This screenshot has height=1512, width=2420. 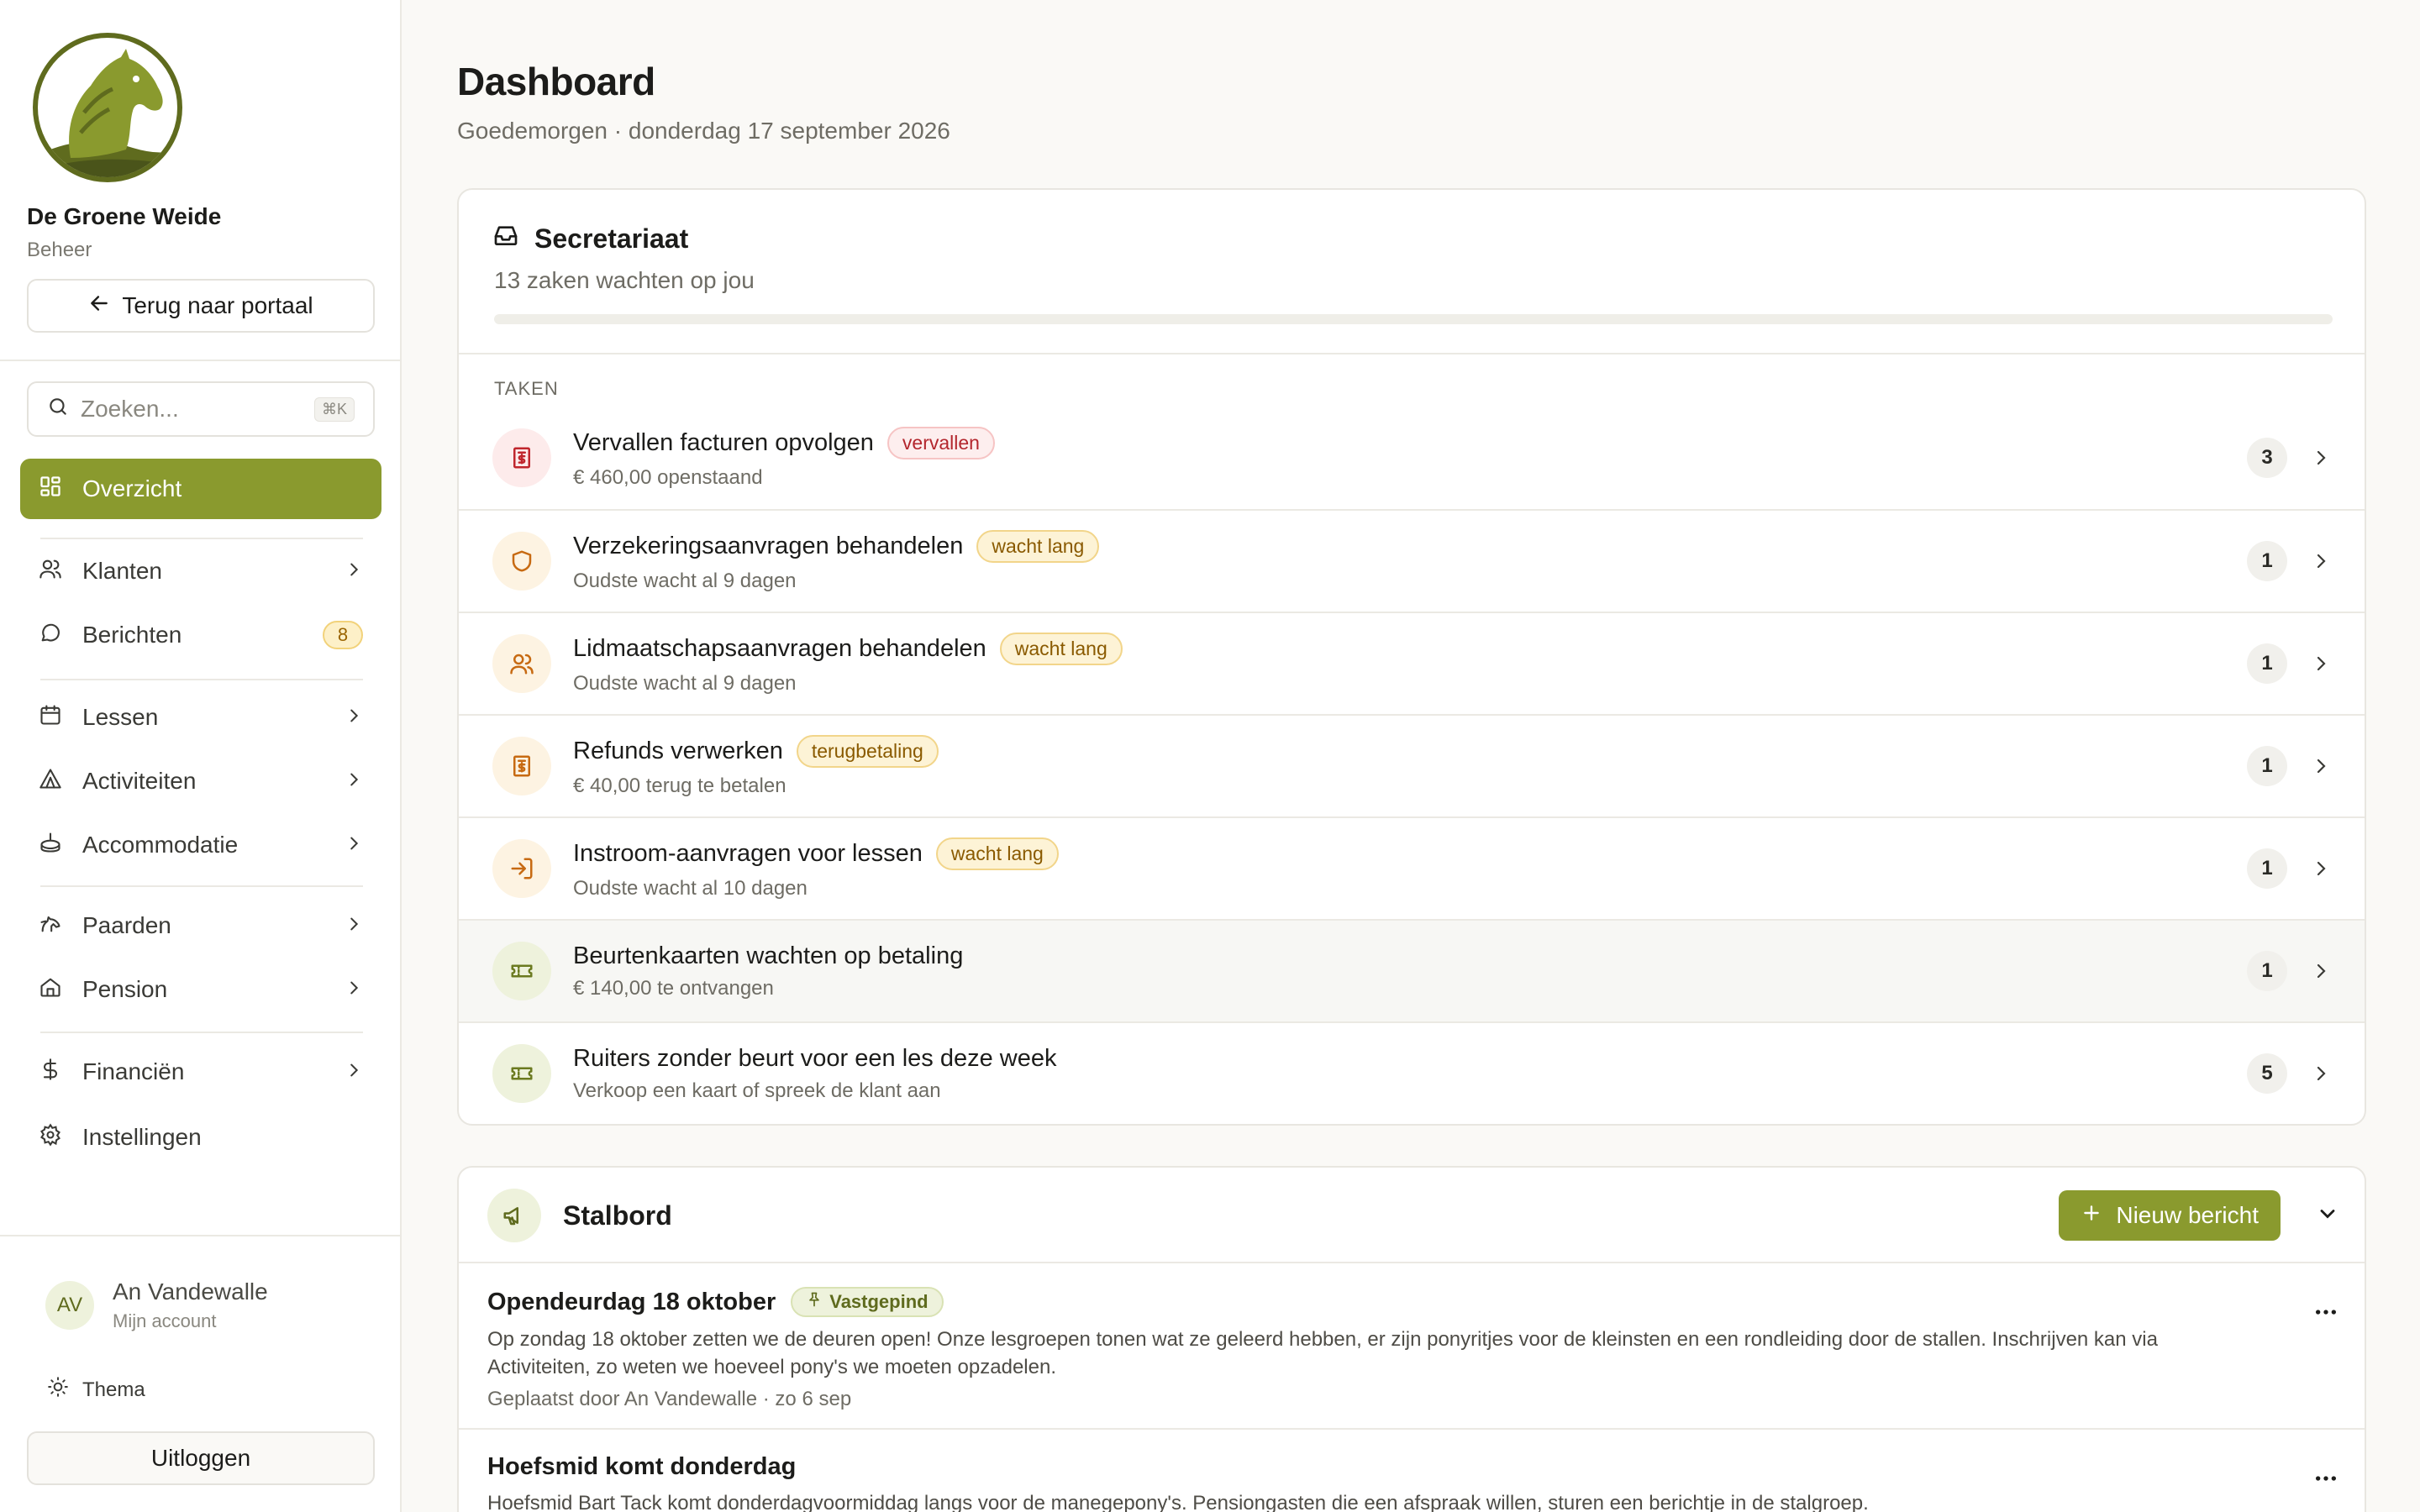 I want to click on new-post-button: Nieuw bericht, so click(x=2170, y=1215).